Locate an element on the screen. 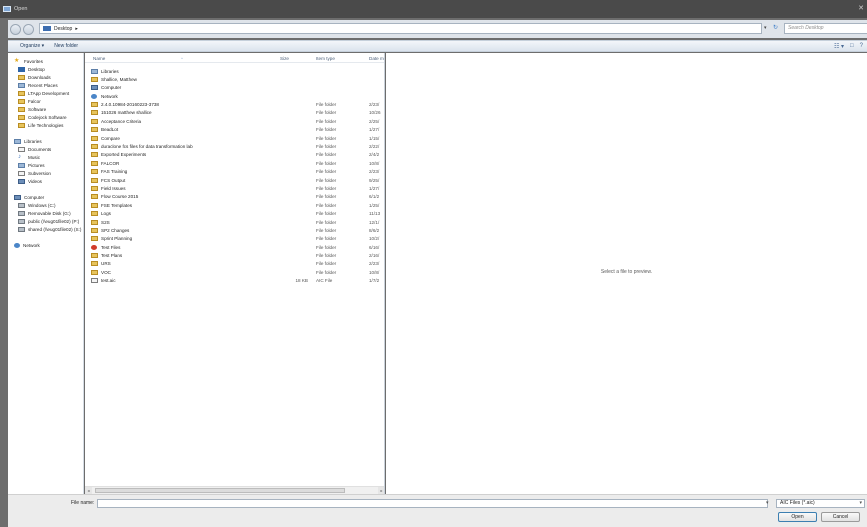  file-name: FSE Templates is located at coordinates (117, 205).